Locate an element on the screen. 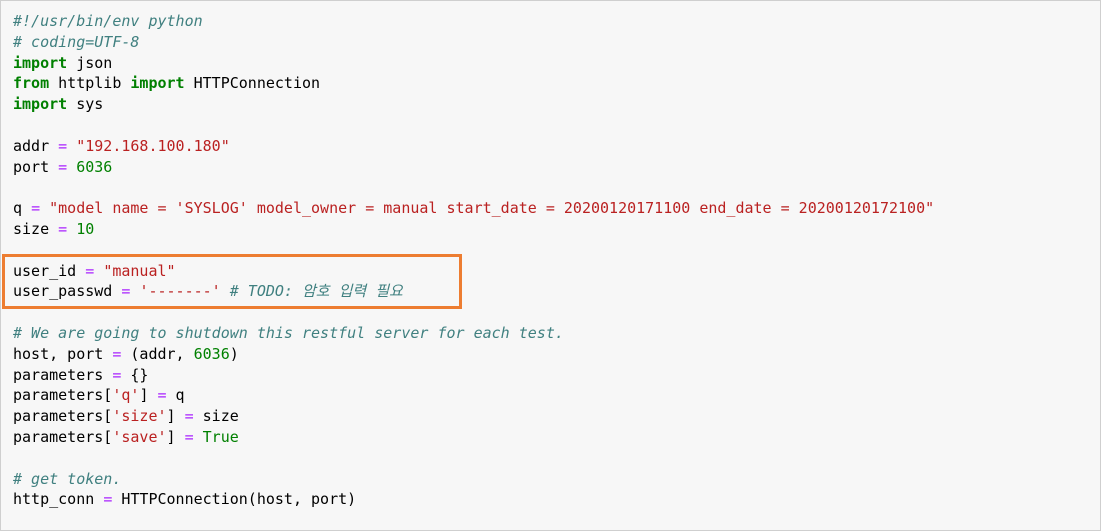 The width and height of the screenshot is (1101, 531). code-text: addr is located at coordinates (36, 145).